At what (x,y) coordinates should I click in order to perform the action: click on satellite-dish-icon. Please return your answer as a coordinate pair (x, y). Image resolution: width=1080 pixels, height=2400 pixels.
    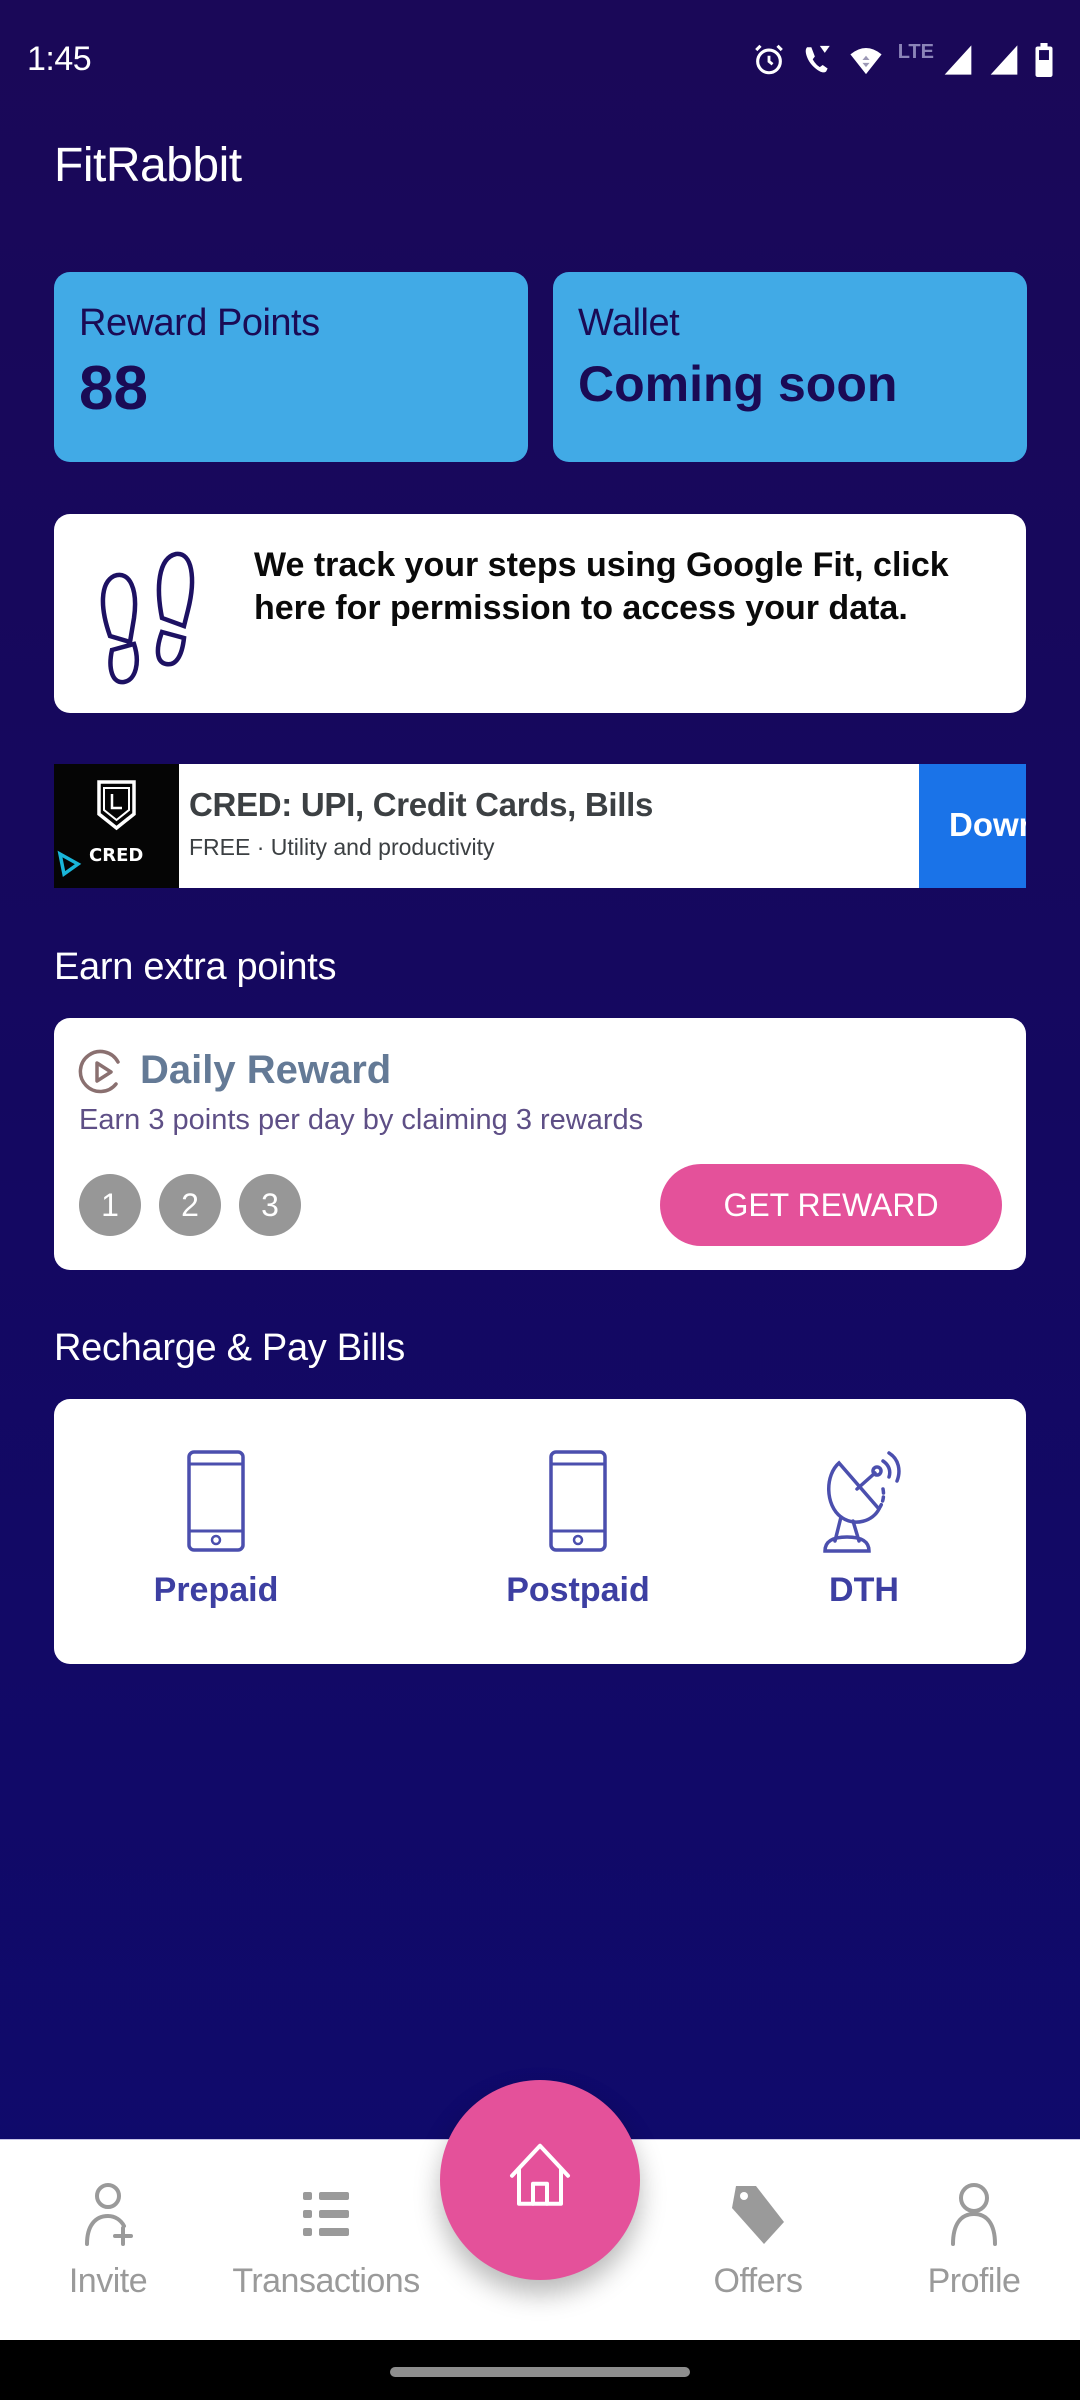
    Looking at the image, I should click on (862, 1502).